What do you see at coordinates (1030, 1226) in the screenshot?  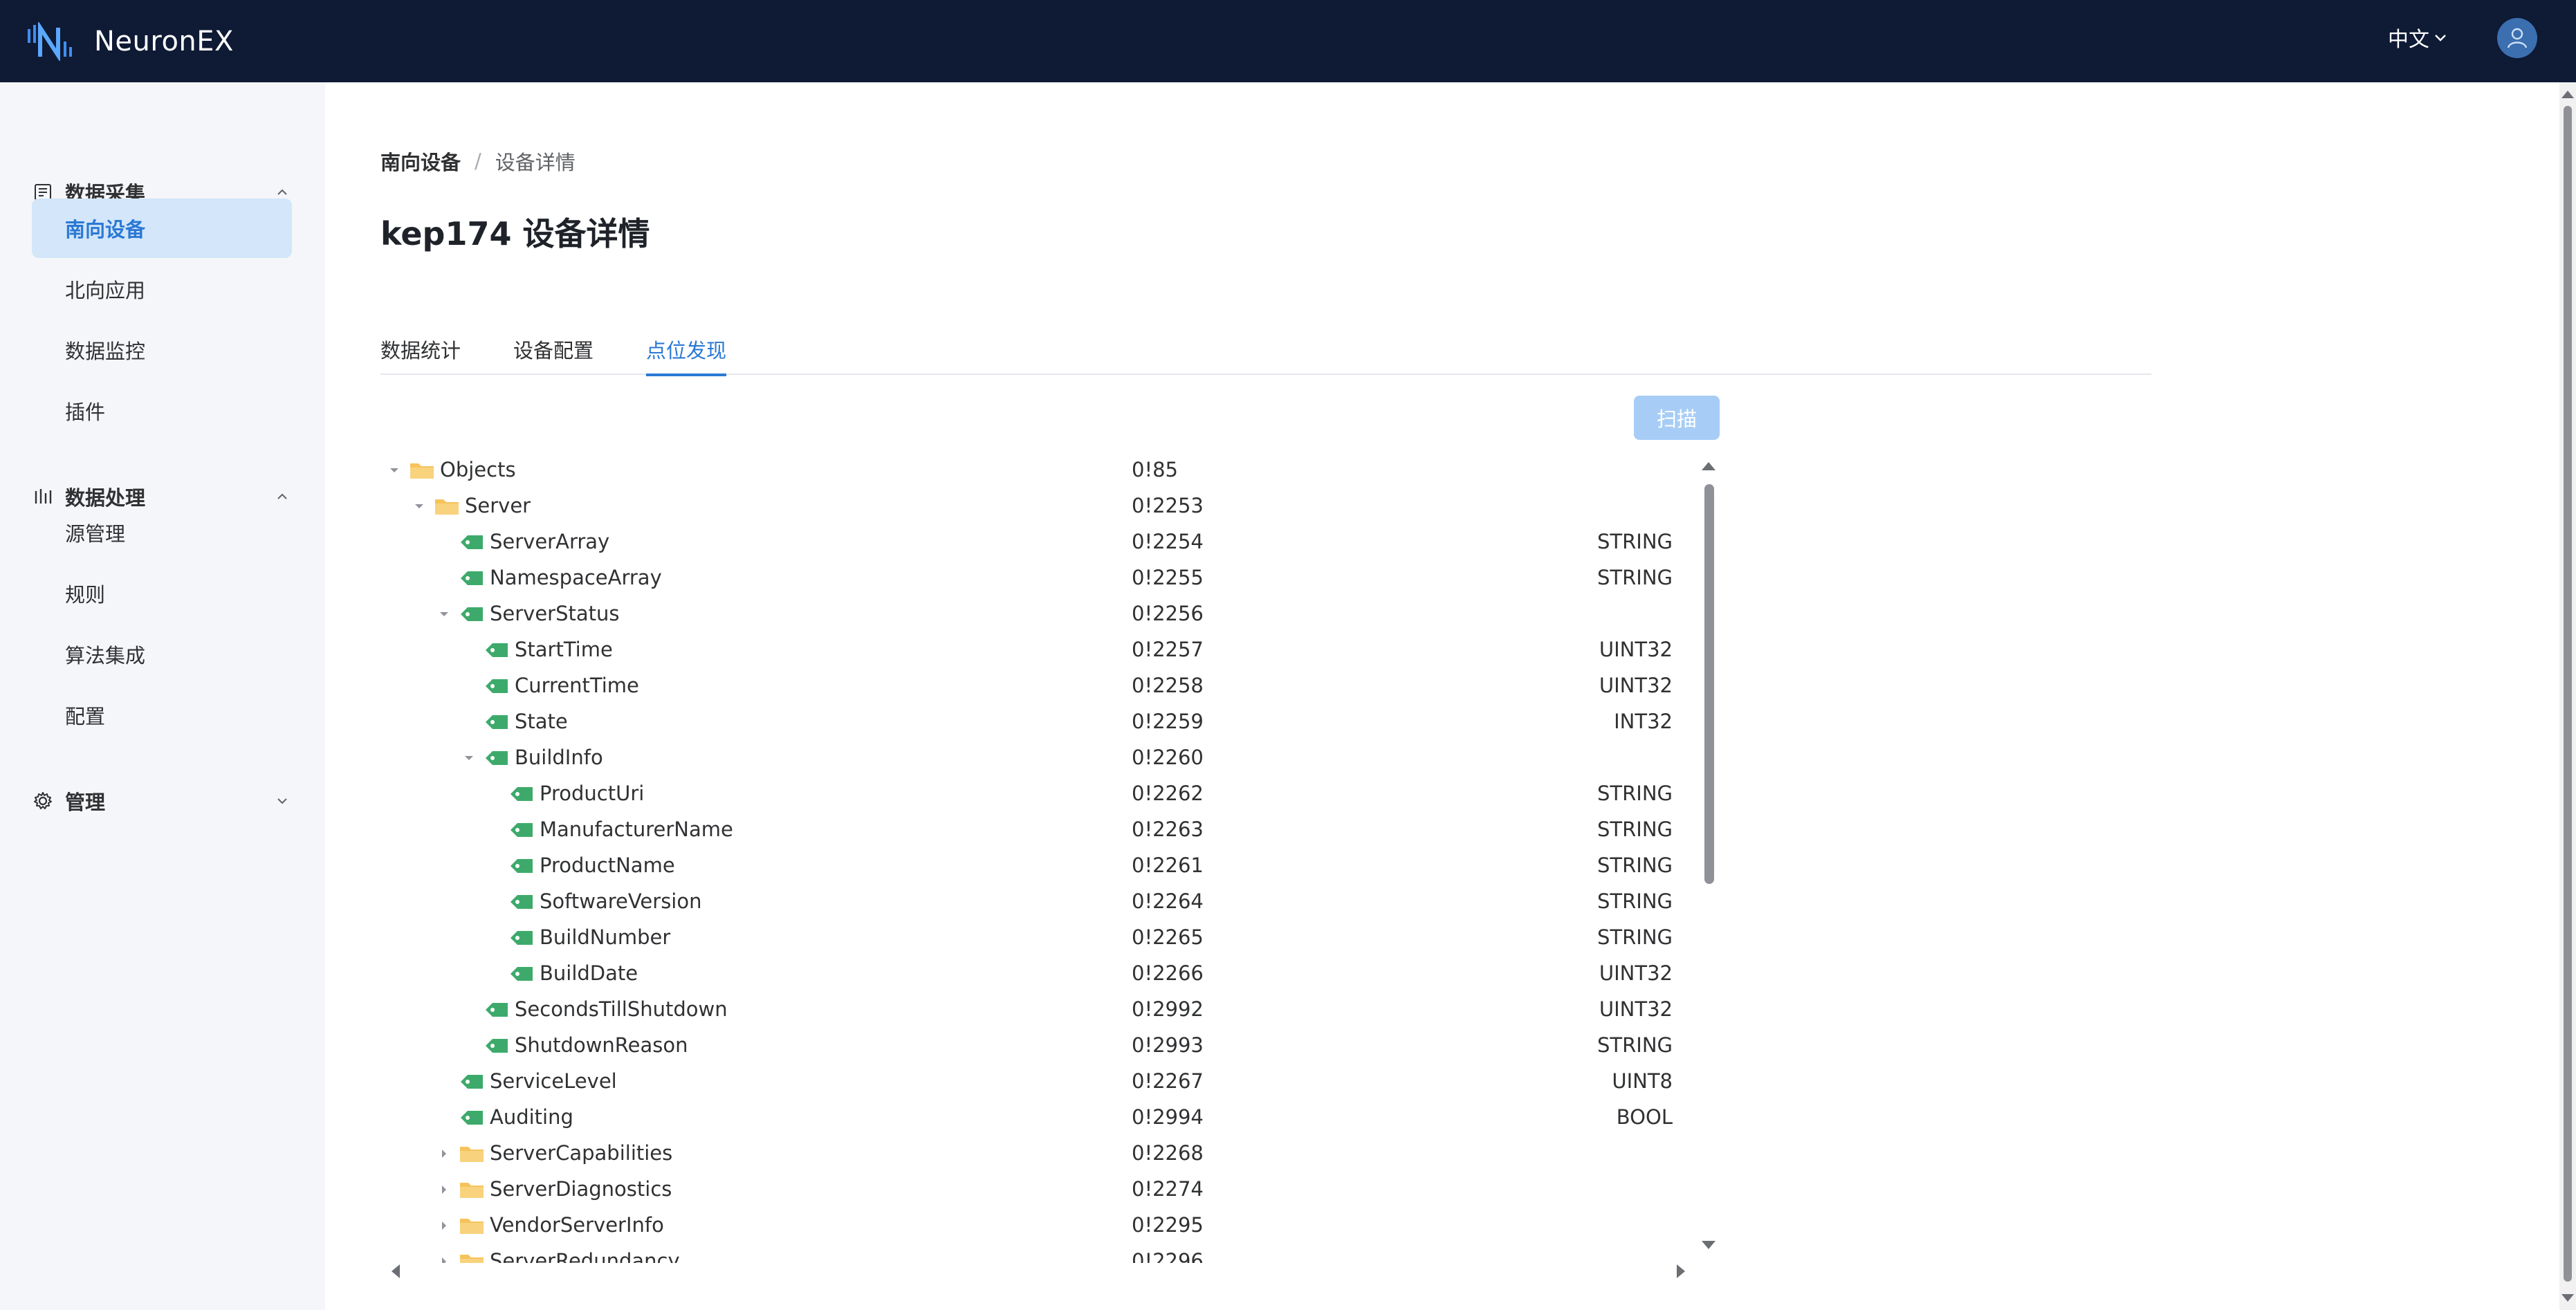 I see `tree-node-row: VendorServerInfo 0!2295` at bounding box center [1030, 1226].